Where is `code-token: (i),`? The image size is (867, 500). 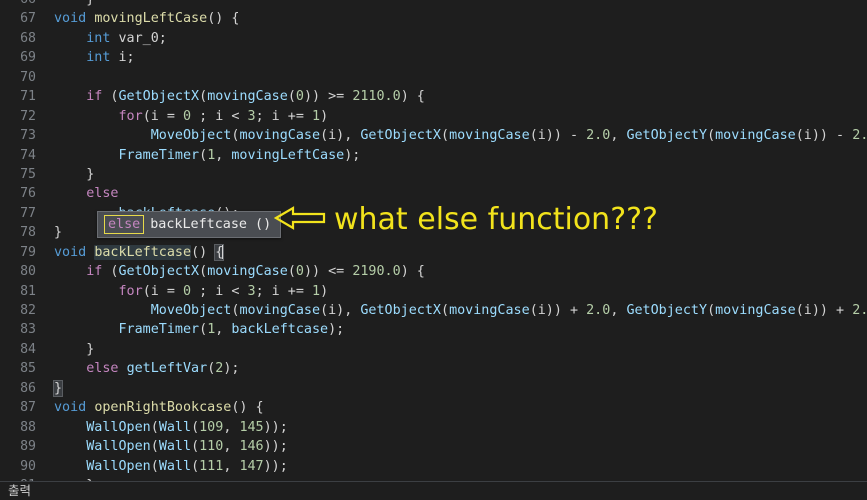
code-token: (i), is located at coordinates (340, 136).